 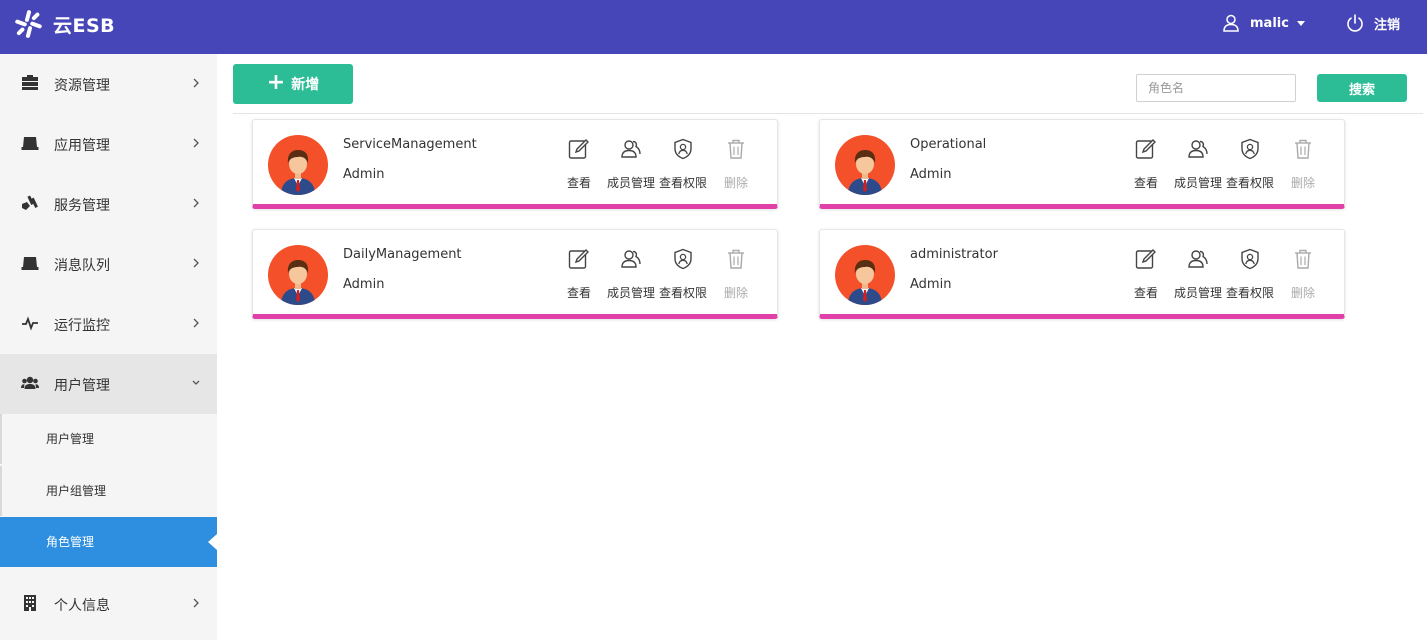 I want to click on user-menu: malic, so click(x=1263, y=23).